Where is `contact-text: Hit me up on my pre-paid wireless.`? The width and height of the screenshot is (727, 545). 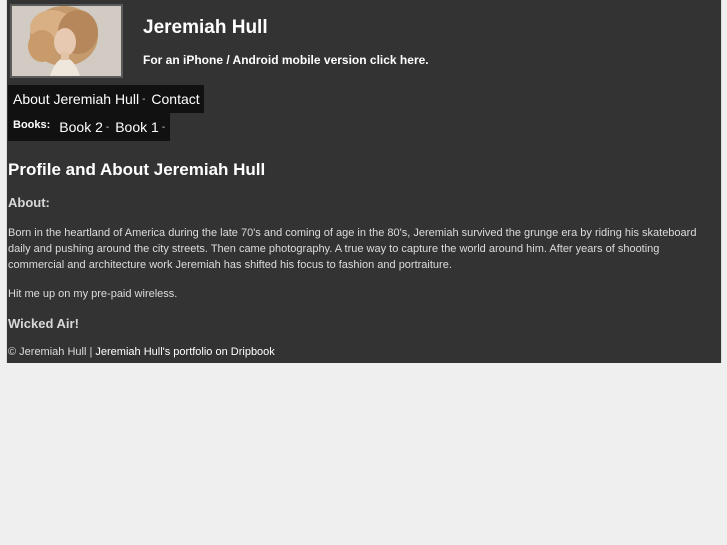
contact-text: Hit me up on my pre-paid wireless. is located at coordinates (93, 294).